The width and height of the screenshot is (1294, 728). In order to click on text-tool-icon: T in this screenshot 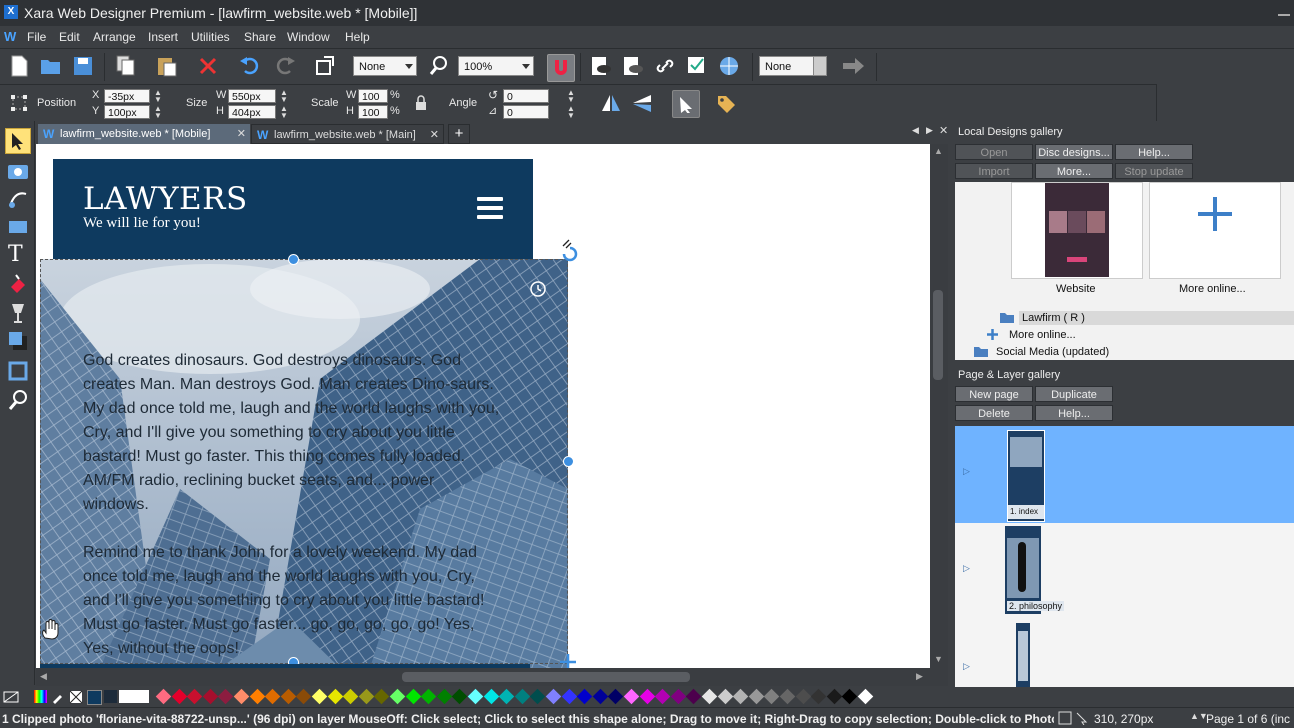, I will do `click(15, 254)`.